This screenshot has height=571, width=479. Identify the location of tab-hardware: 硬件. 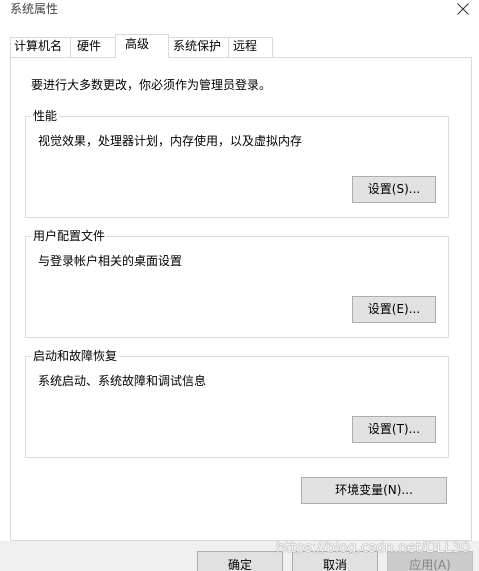
(93, 47).